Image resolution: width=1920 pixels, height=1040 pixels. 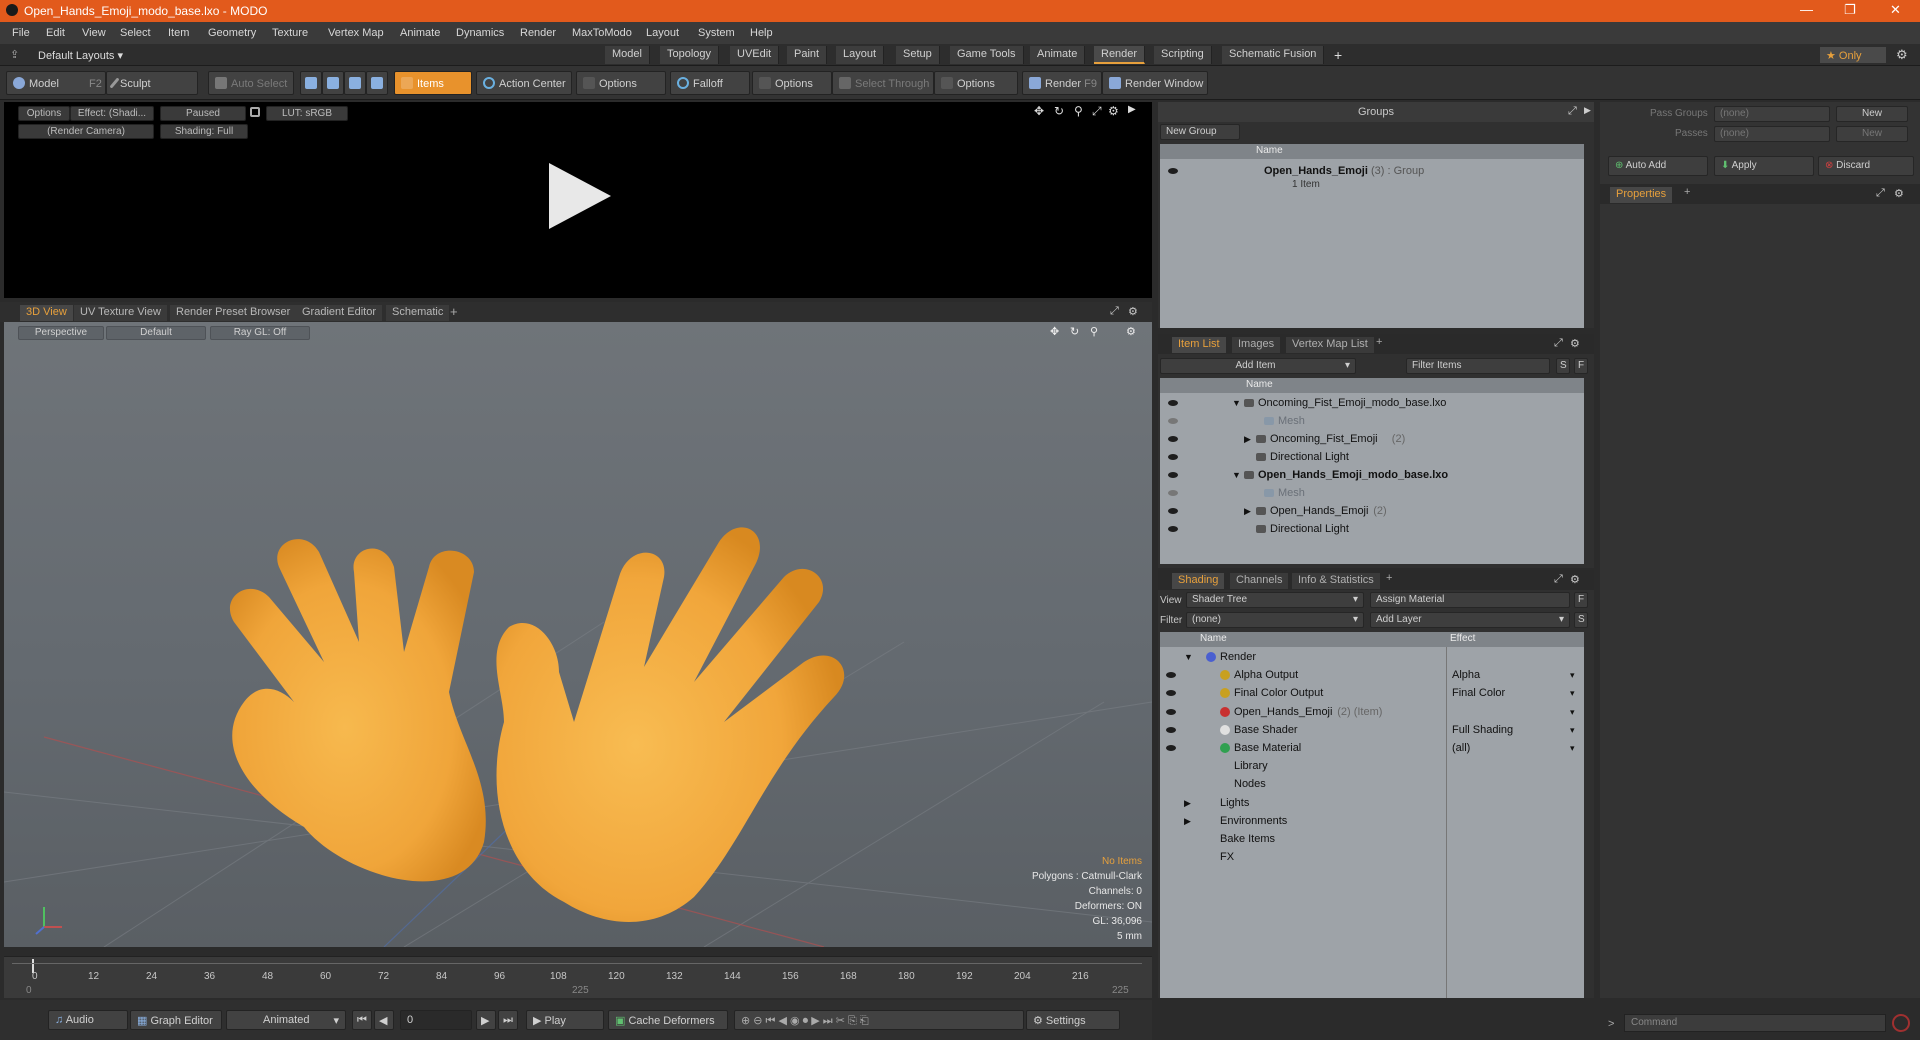 What do you see at coordinates (883, 83) in the screenshot?
I see `select-through-button: Select Through` at bounding box center [883, 83].